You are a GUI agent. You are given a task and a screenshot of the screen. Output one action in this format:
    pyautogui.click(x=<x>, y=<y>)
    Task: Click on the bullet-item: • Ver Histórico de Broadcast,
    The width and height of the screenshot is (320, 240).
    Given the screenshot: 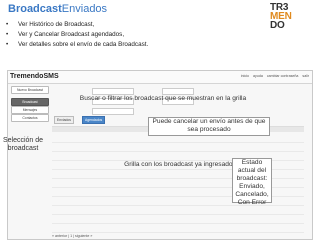 What is the action you would take?
    pyautogui.click(x=50, y=24)
    